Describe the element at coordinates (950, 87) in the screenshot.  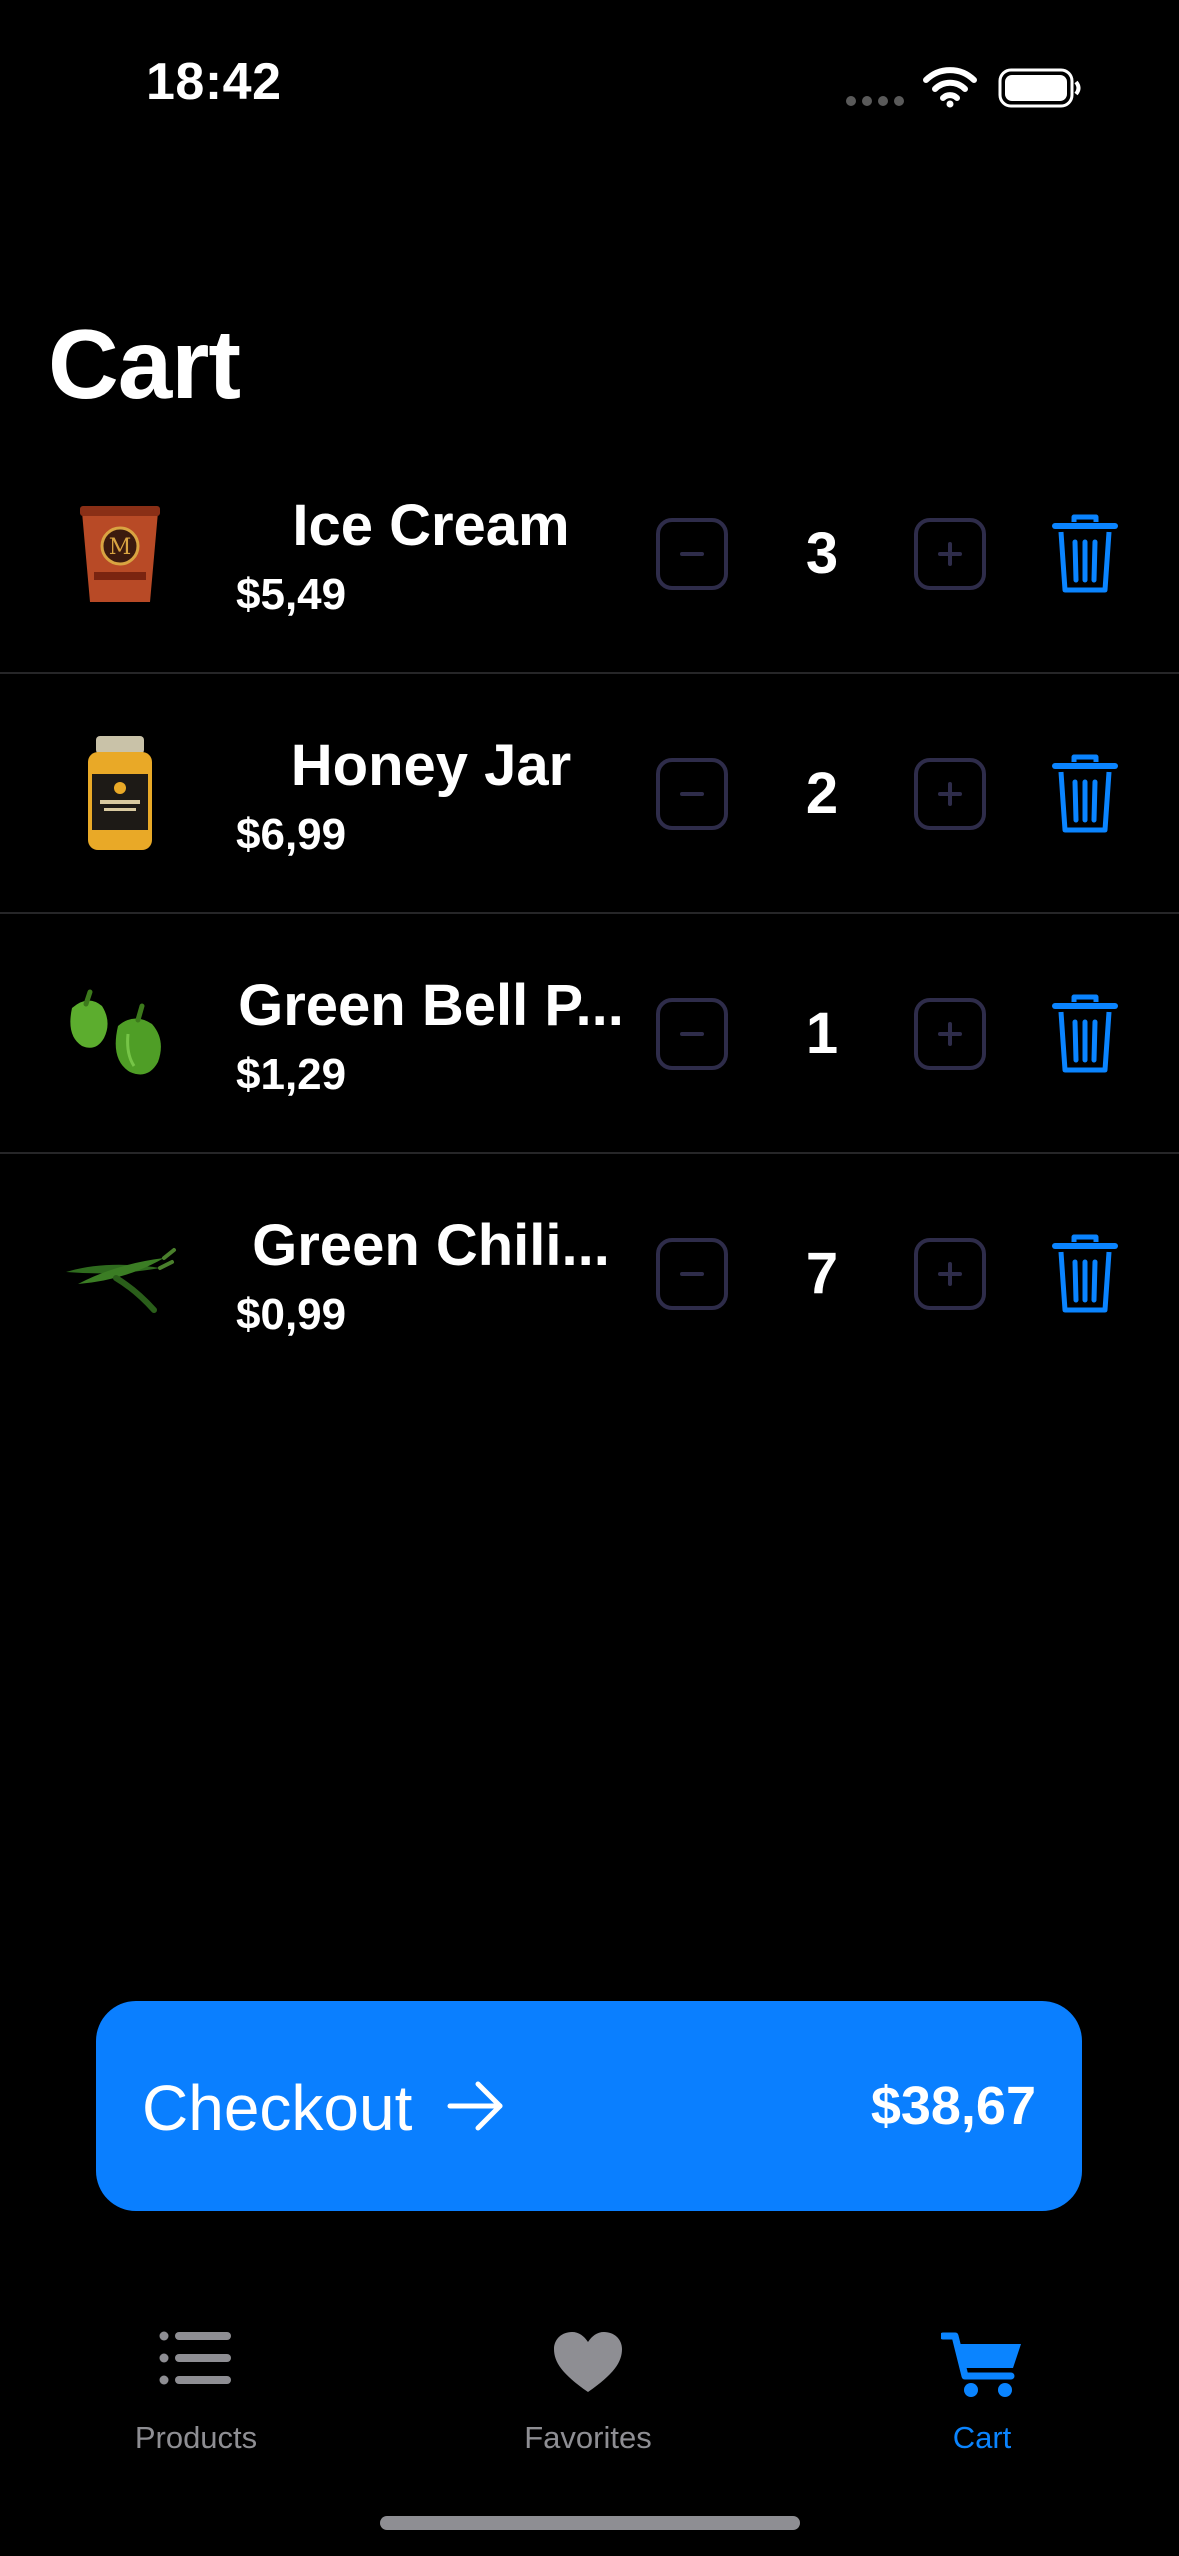
I see `wifi-icon` at that location.